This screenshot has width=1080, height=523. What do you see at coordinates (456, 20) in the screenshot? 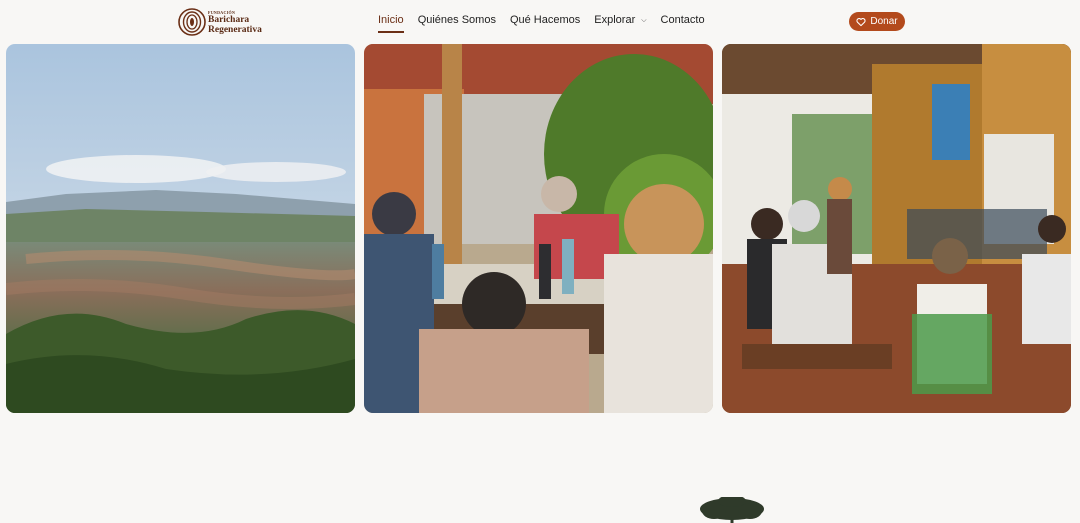
I see `nav-label: Quiénes Somos` at bounding box center [456, 20].